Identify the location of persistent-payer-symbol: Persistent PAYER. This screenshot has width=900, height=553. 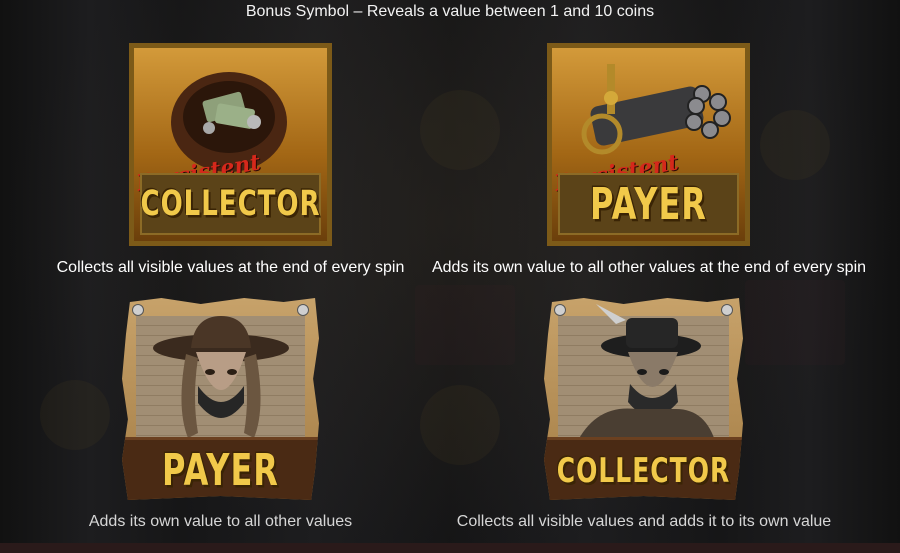
(648, 144).